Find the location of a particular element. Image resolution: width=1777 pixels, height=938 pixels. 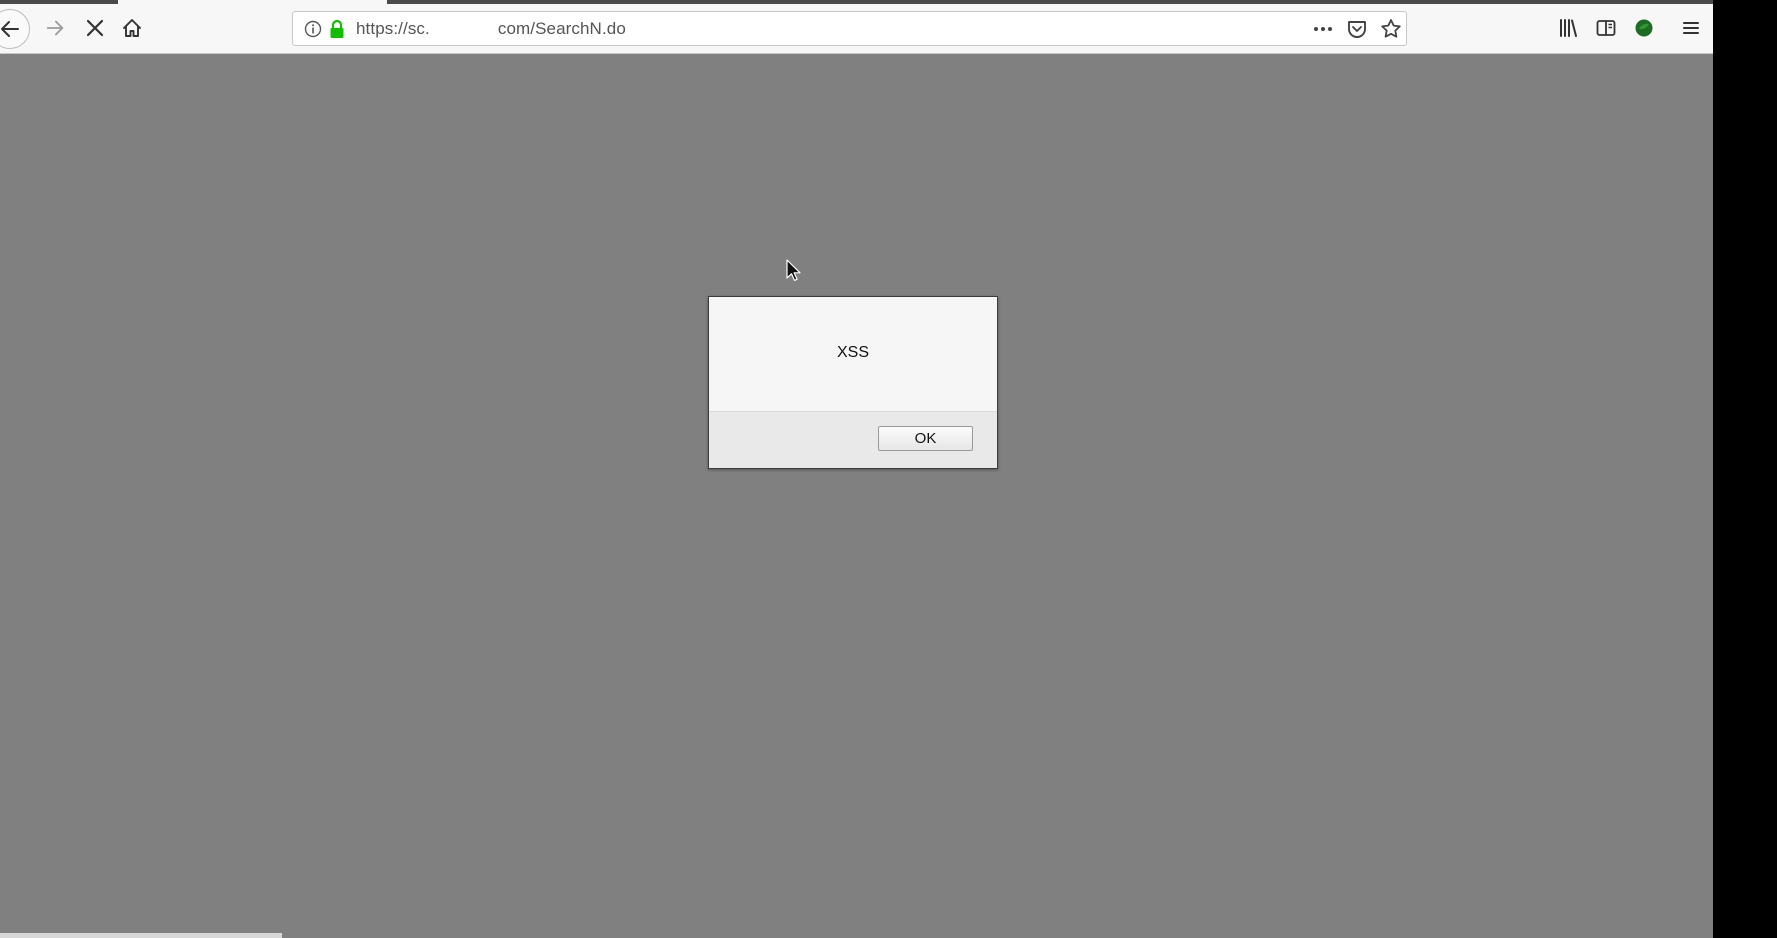

screen-edge is located at coordinates (1745, 469).